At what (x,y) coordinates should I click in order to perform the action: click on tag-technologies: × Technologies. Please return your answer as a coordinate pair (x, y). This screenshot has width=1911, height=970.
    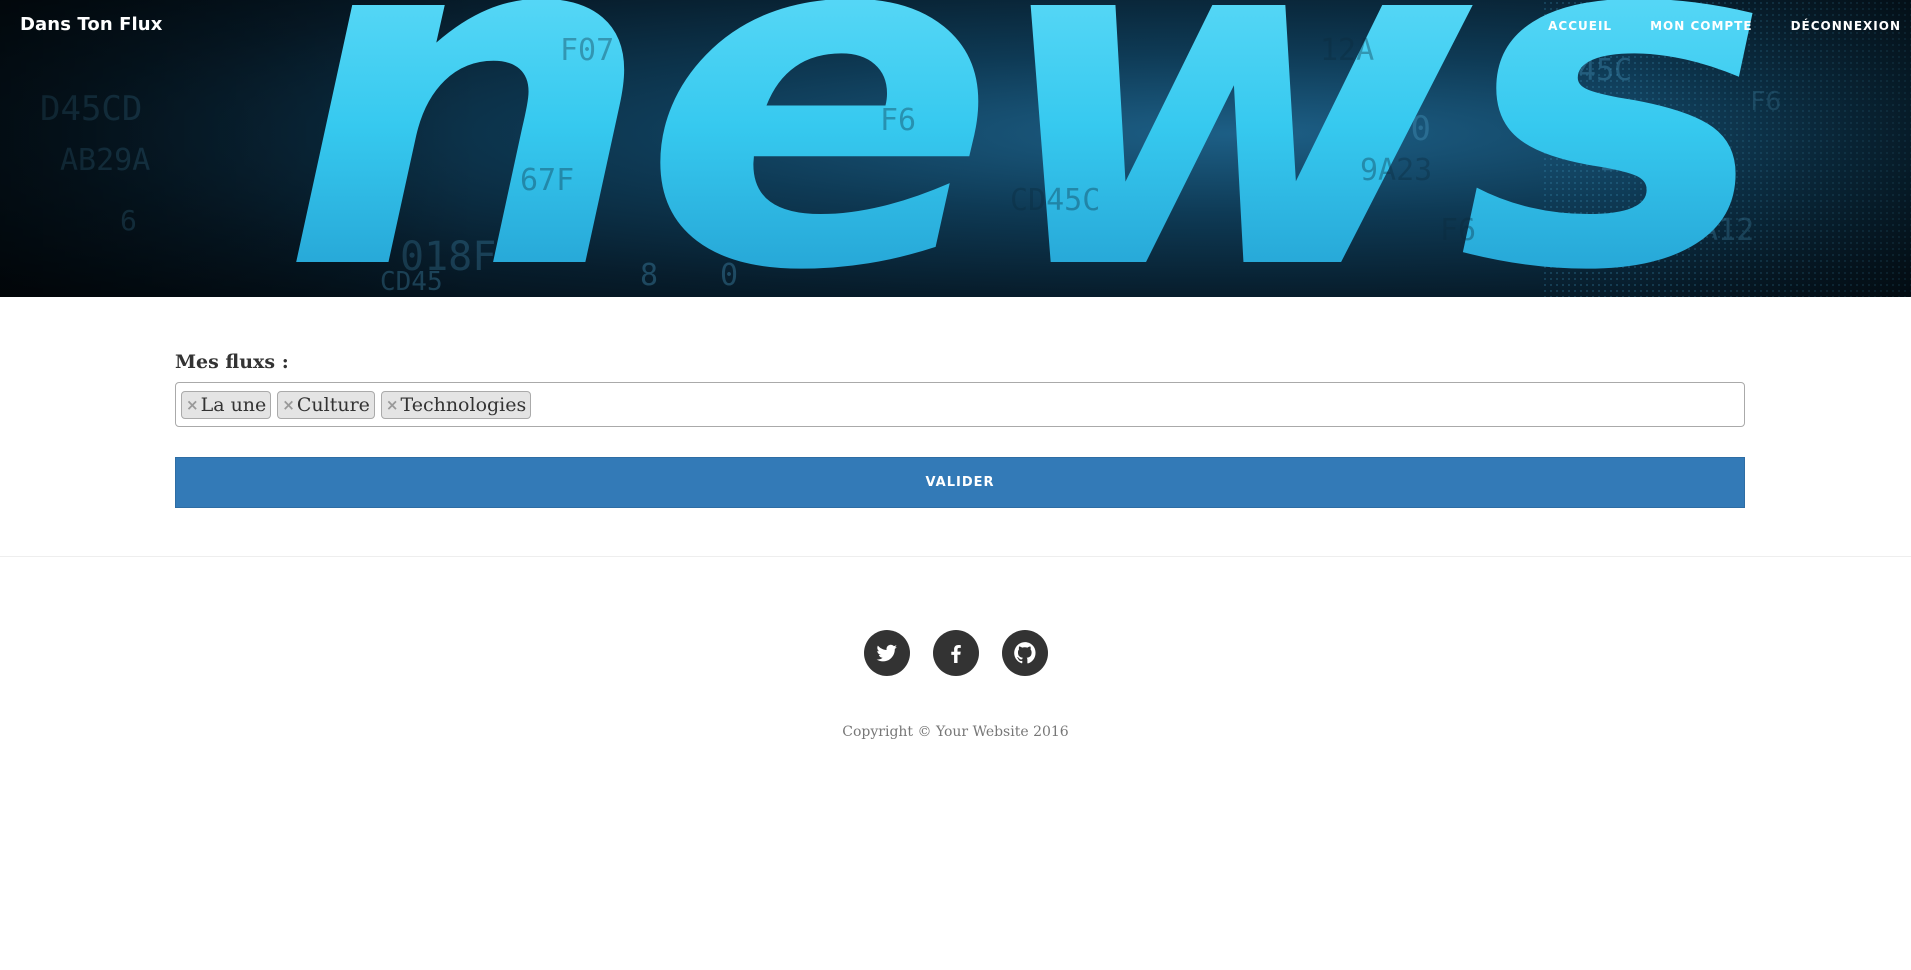
    Looking at the image, I should click on (456, 404).